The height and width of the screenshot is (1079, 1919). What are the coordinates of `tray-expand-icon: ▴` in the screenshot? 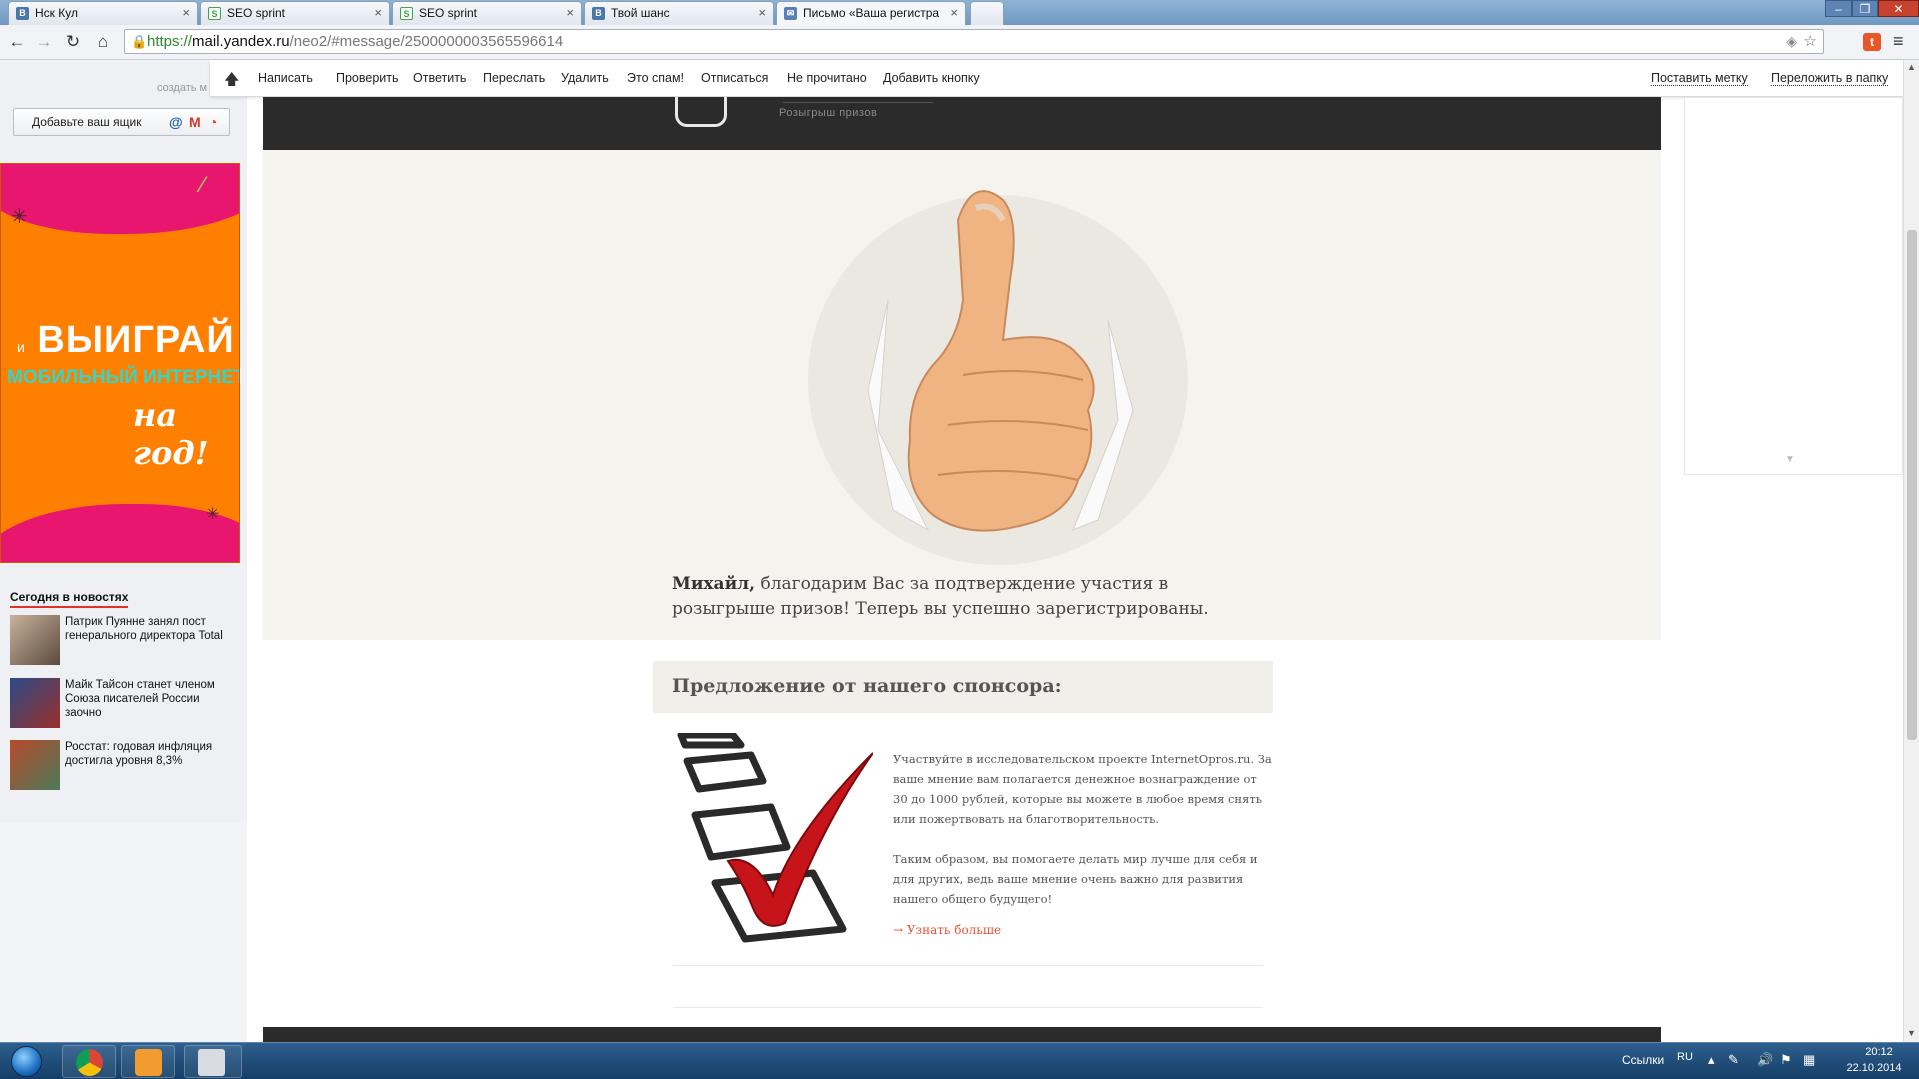 It's located at (1711, 1060).